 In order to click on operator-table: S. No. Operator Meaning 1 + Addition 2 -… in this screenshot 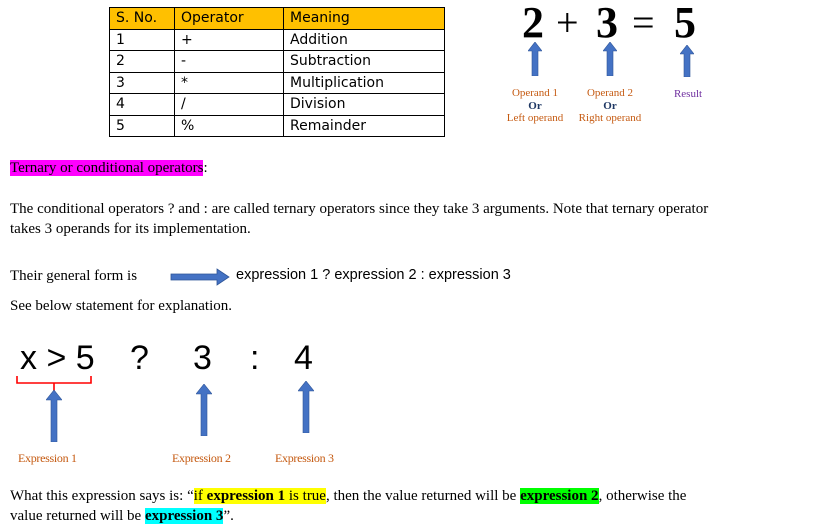, I will do `click(277, 72)`.